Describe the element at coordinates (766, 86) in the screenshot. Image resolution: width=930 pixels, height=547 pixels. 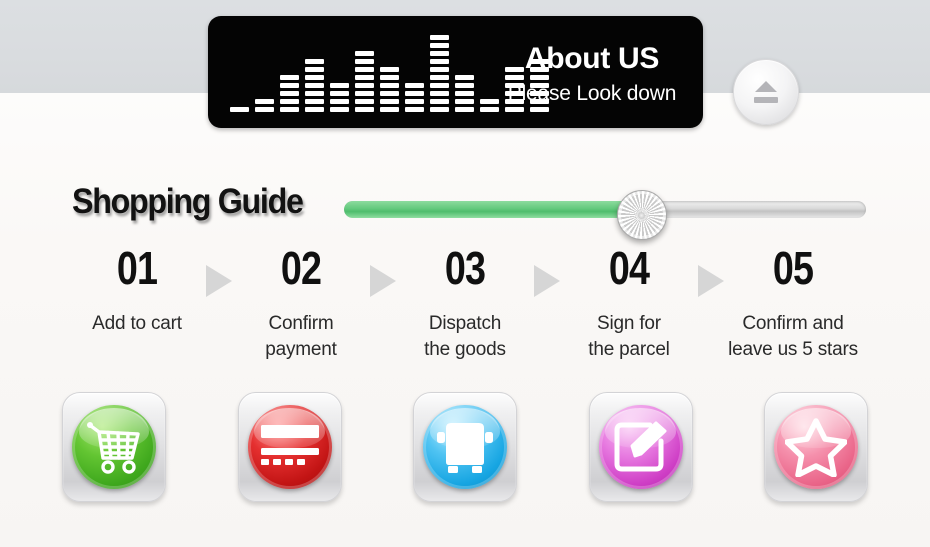
I see `eject-triangle` at that location.